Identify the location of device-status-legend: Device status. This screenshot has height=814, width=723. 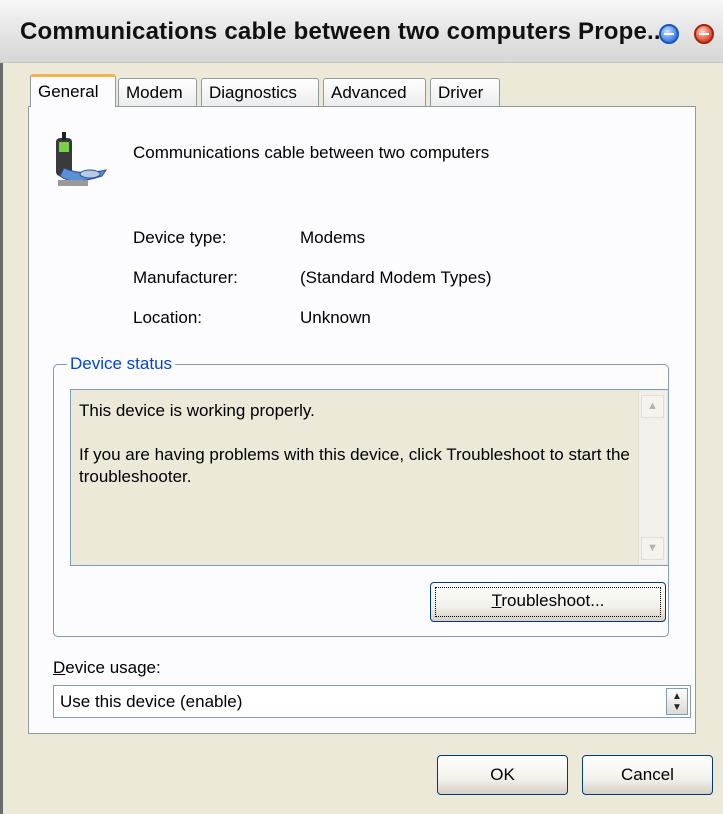
(121, 364).